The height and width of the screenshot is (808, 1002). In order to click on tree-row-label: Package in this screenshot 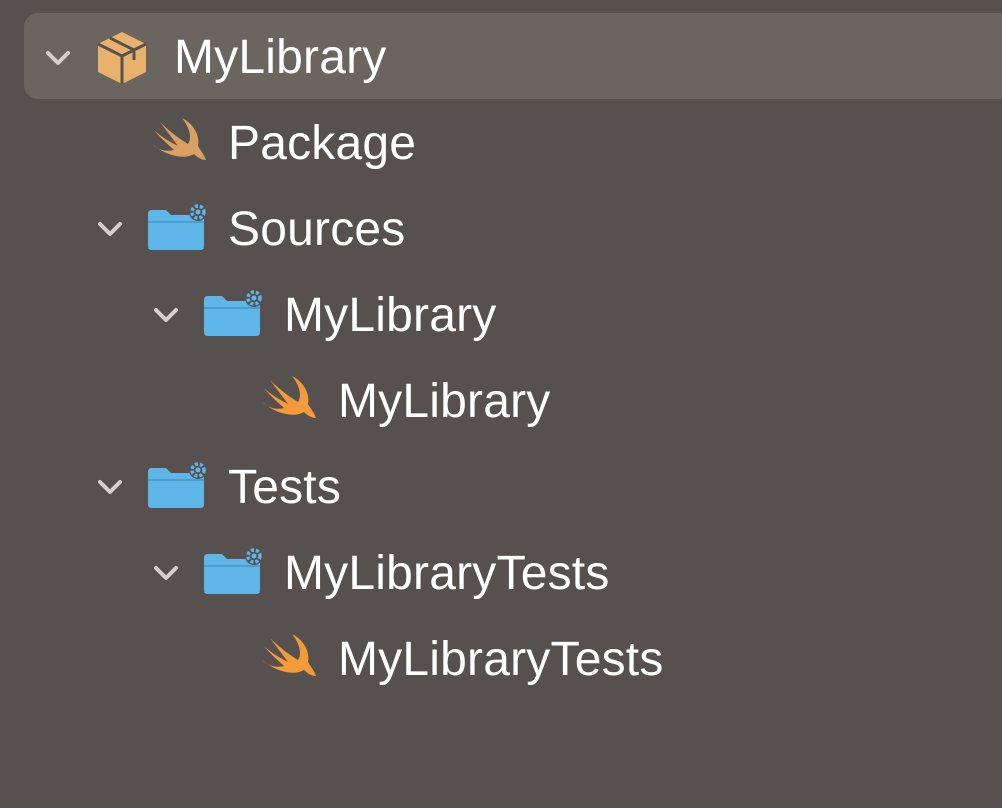, I will do `click(322, 143)`.